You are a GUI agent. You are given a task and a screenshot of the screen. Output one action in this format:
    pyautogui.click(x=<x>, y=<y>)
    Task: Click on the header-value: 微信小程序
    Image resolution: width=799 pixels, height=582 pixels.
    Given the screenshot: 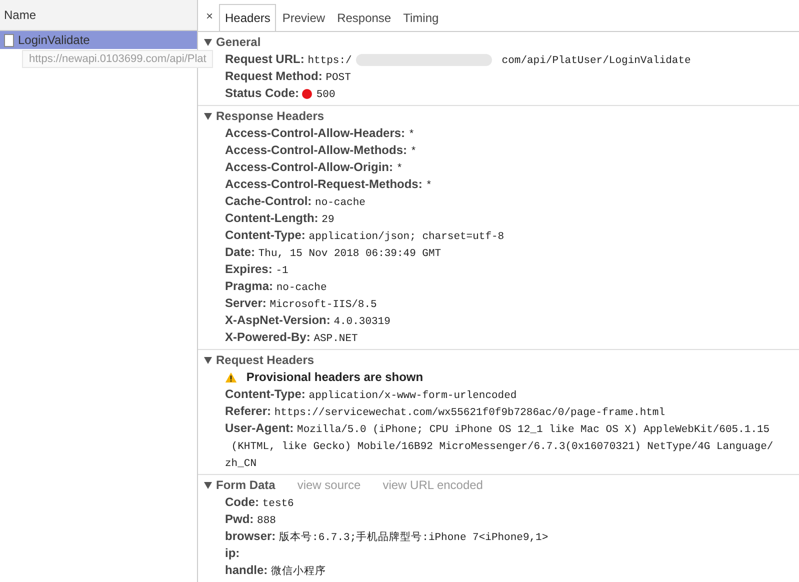 What is the action you would take?
    pyautogui.click(x=298, y=572)
    